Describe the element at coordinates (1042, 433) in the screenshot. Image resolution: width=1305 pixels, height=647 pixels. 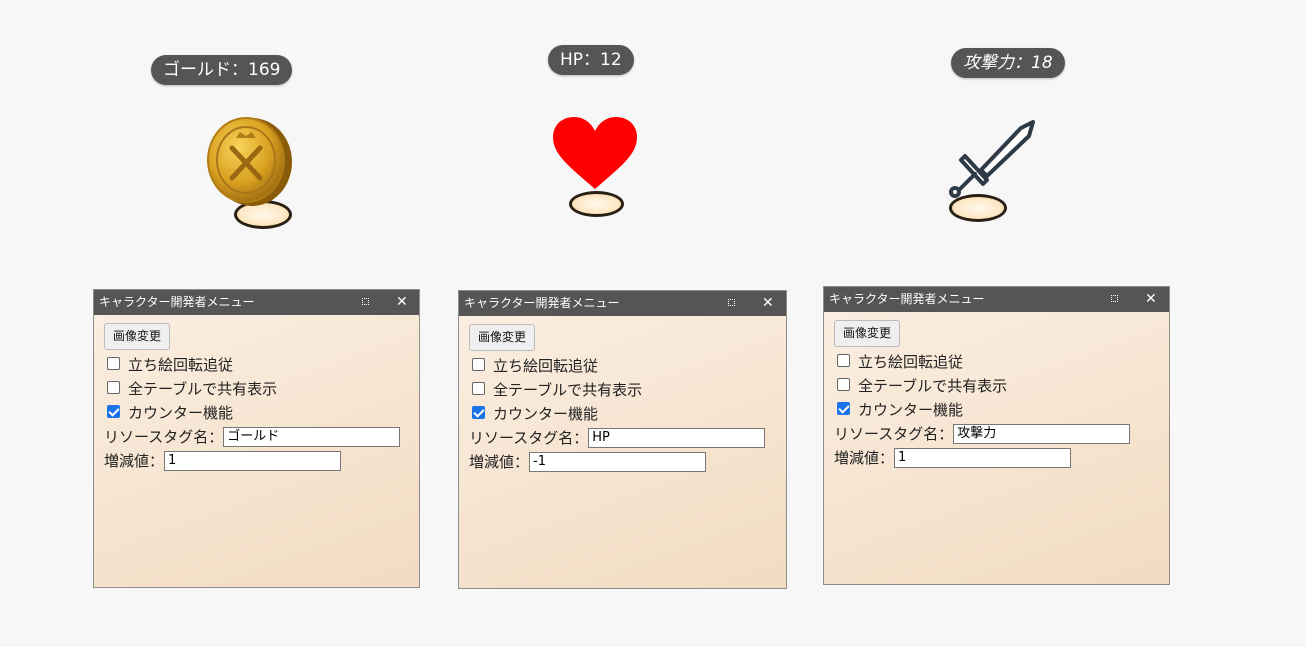
I see `resource-tag-input: 攻撃力` at that location.